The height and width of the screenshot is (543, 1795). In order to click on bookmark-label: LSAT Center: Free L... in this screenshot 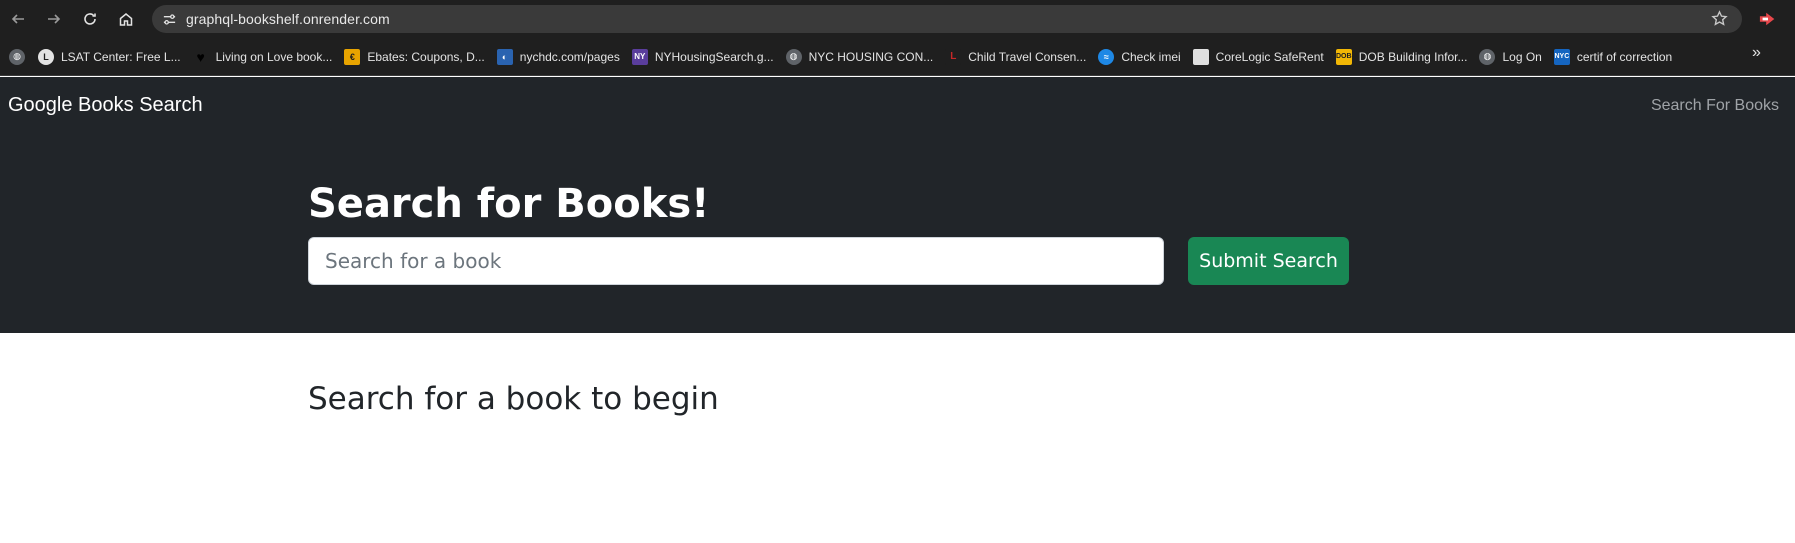, I will do `click(121, 56)`.